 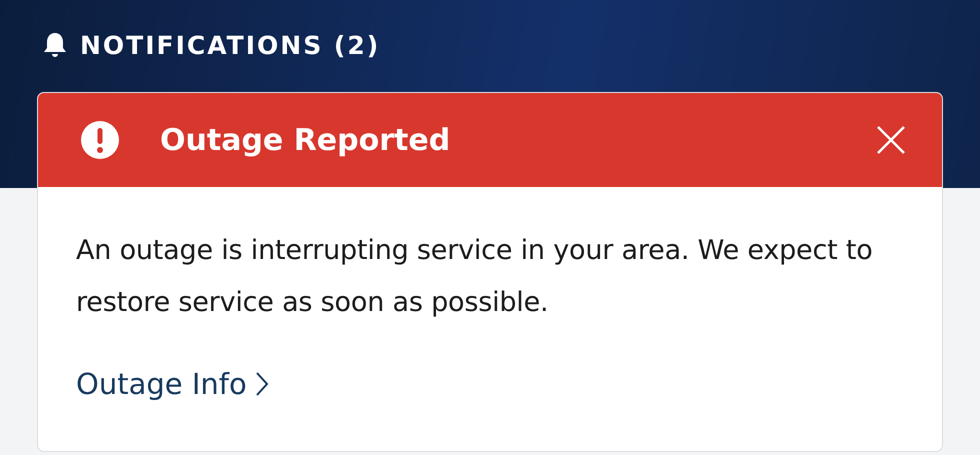 What do you see at coordinates (230, 45) in the screenshot?
I see `notifications-heading: NOTIFICATIONS (2)` at bounding box center [230, 45].